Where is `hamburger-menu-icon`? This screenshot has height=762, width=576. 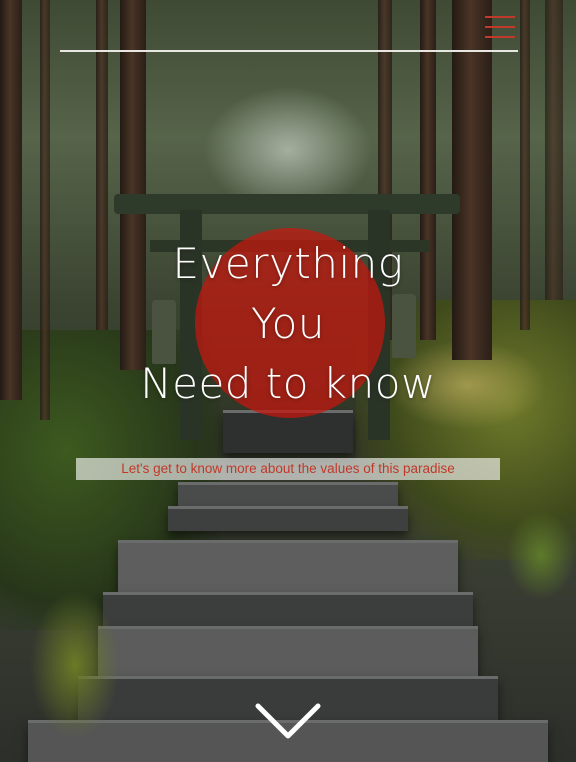
hamburger-menu-icon is located at coordinates (500, 28).